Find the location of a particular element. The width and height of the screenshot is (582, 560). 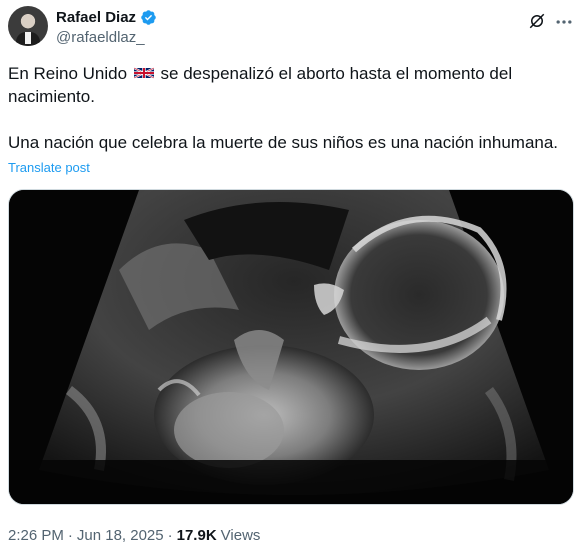

author-handle: @rafaeldlaz_ is located at coordinates (100, 37).